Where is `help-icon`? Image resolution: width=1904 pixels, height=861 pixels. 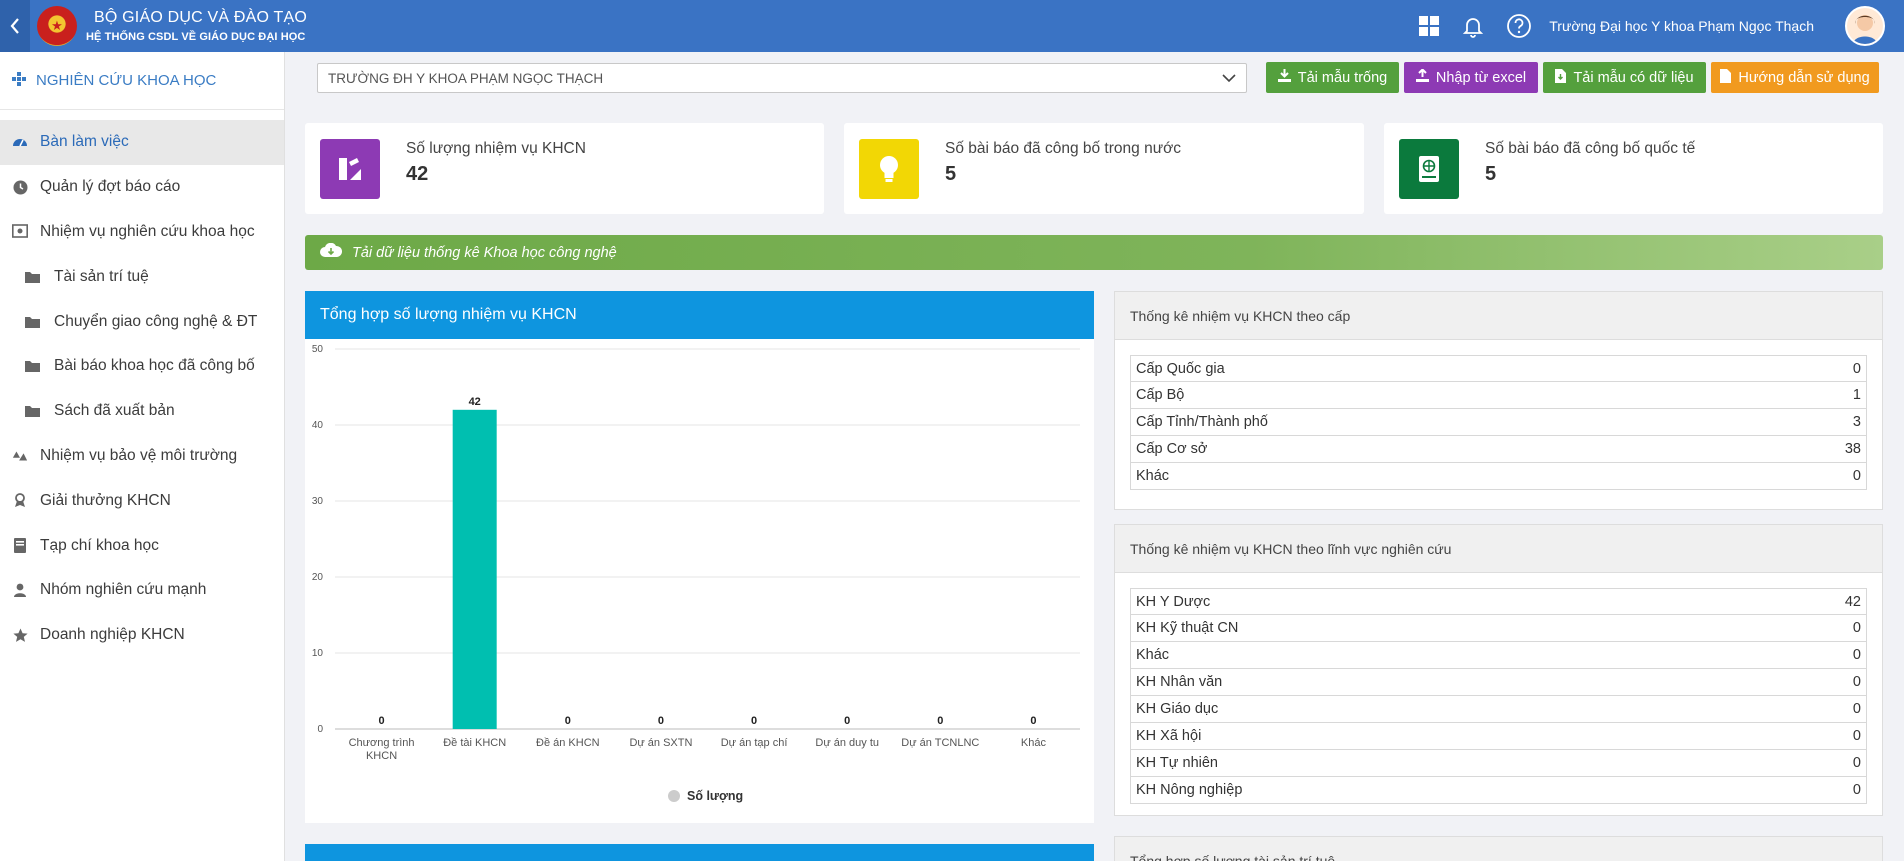
help-icon is located at coordinates (1519, 26).